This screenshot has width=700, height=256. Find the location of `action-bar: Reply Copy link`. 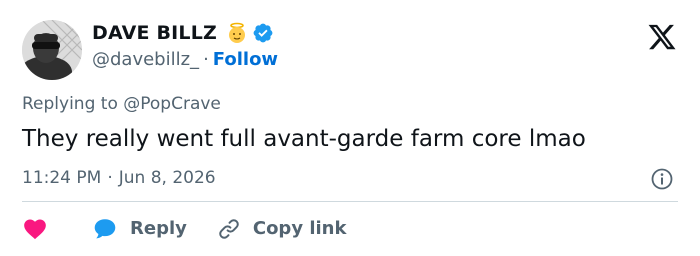

action-bar: Reply Copy link is located at coordinates (184, 229).